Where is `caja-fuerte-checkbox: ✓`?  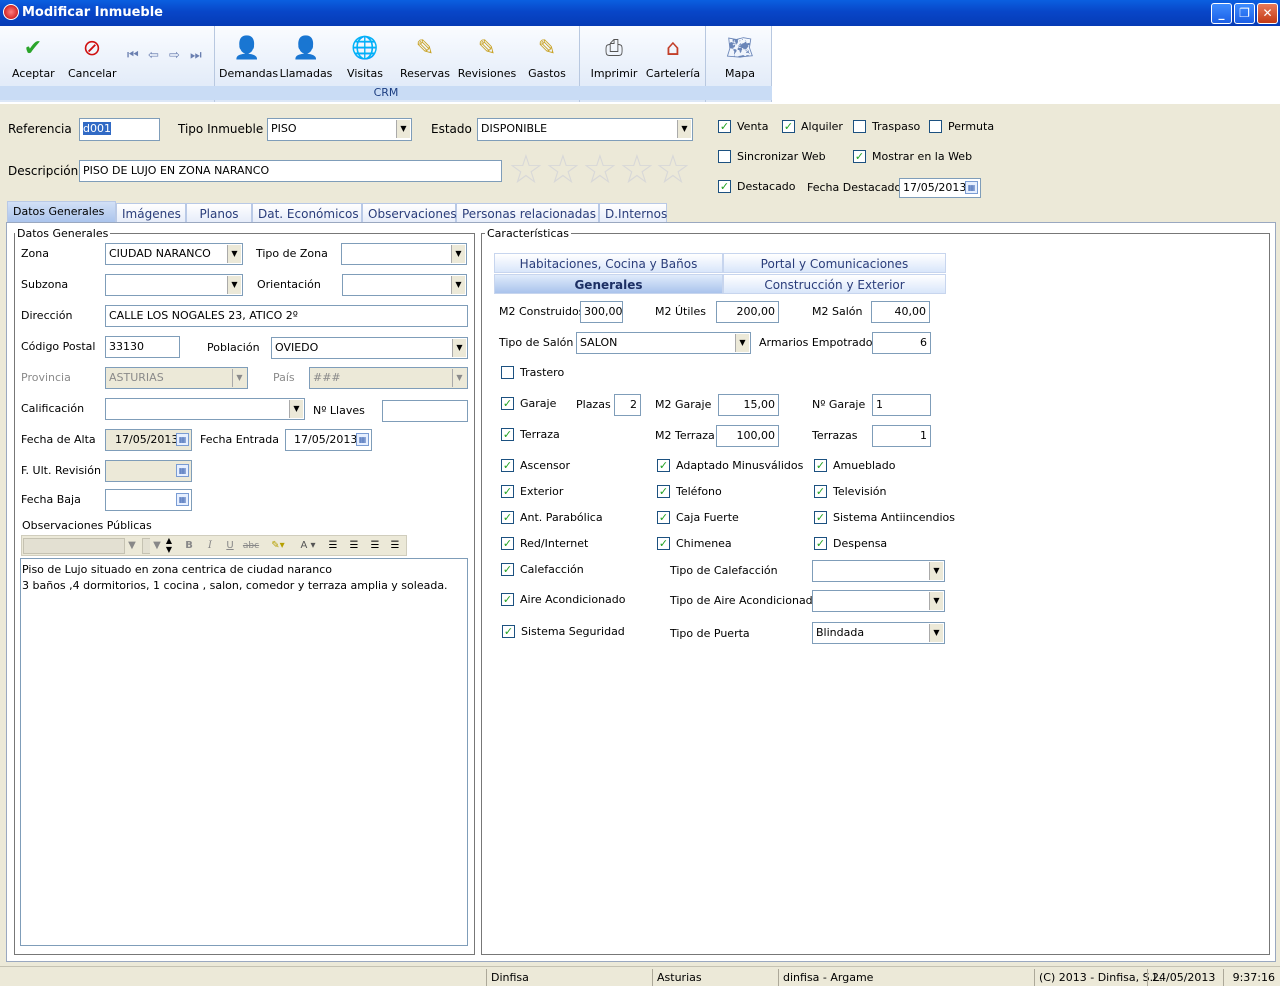 caja-fuerte-checkbox: ✓ is located at coordinates (663, 517).